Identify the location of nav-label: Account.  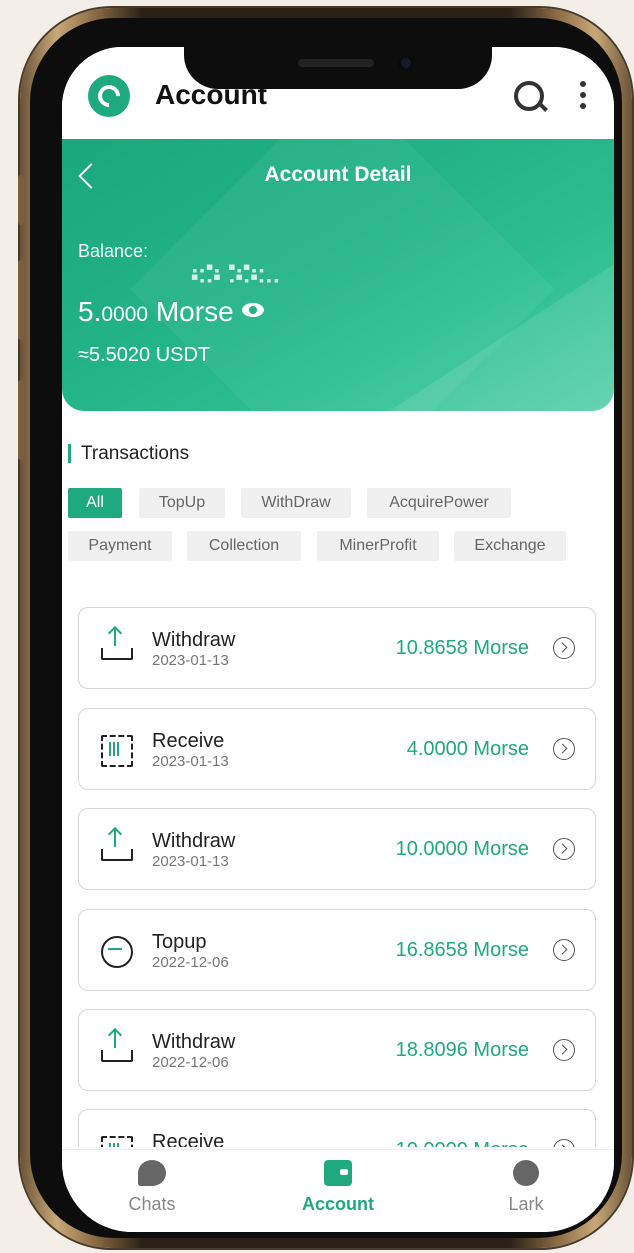
(338, 1204).